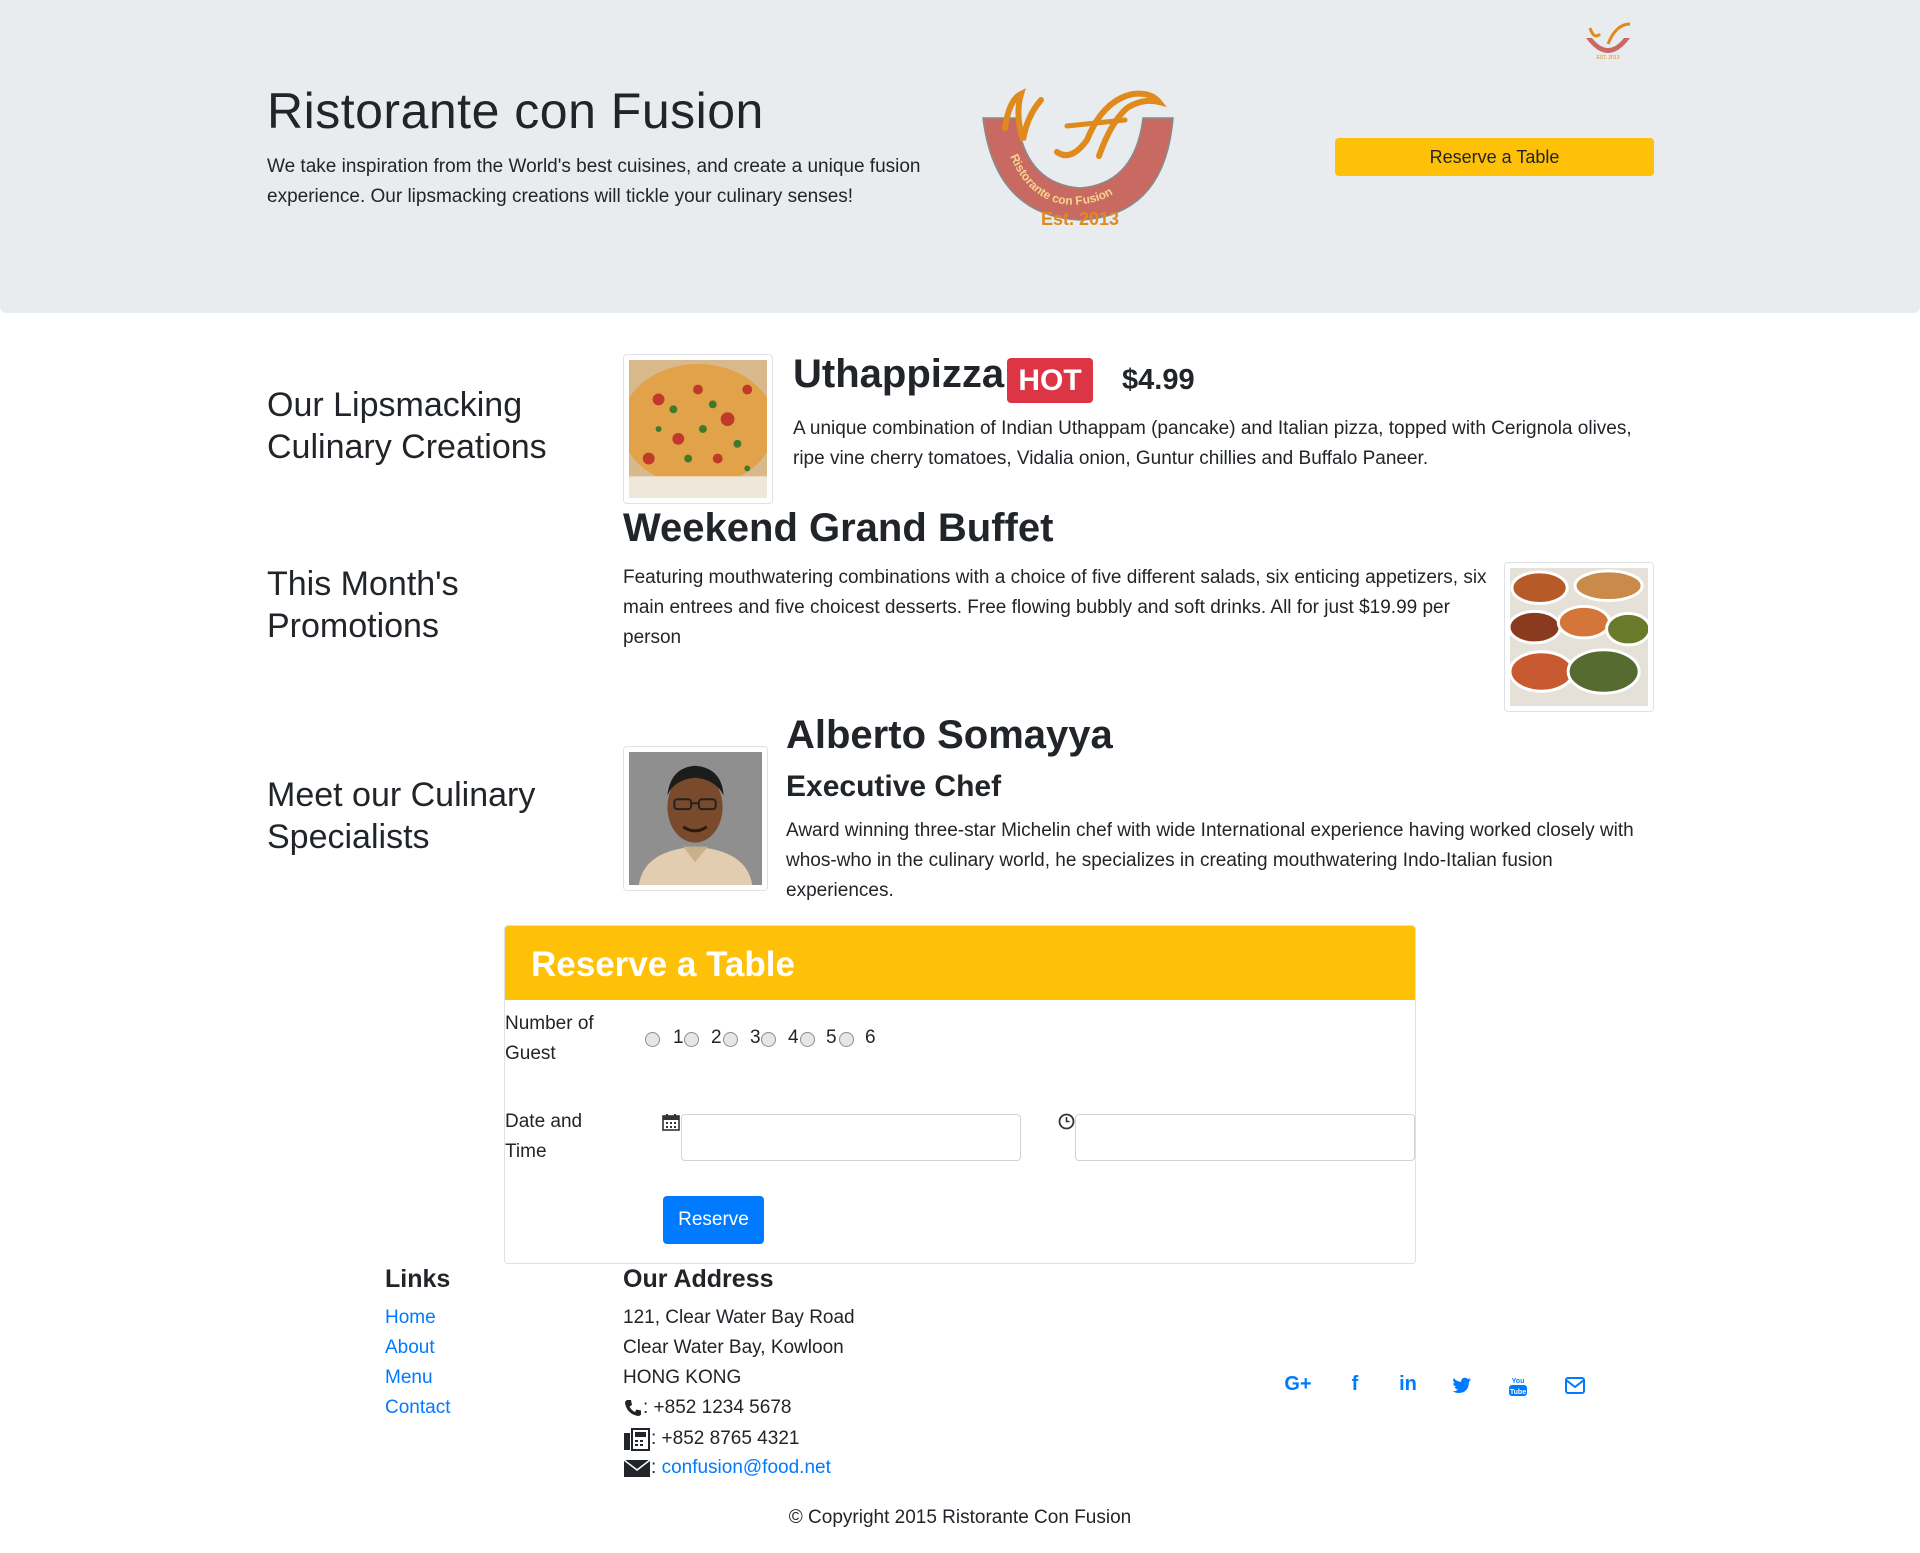 This screenshot has width=1920, height=1553. What do you see at coordinates (1245, 1137) in the screenshot?
I see `time-input` at bounding box center [1245, 1137].